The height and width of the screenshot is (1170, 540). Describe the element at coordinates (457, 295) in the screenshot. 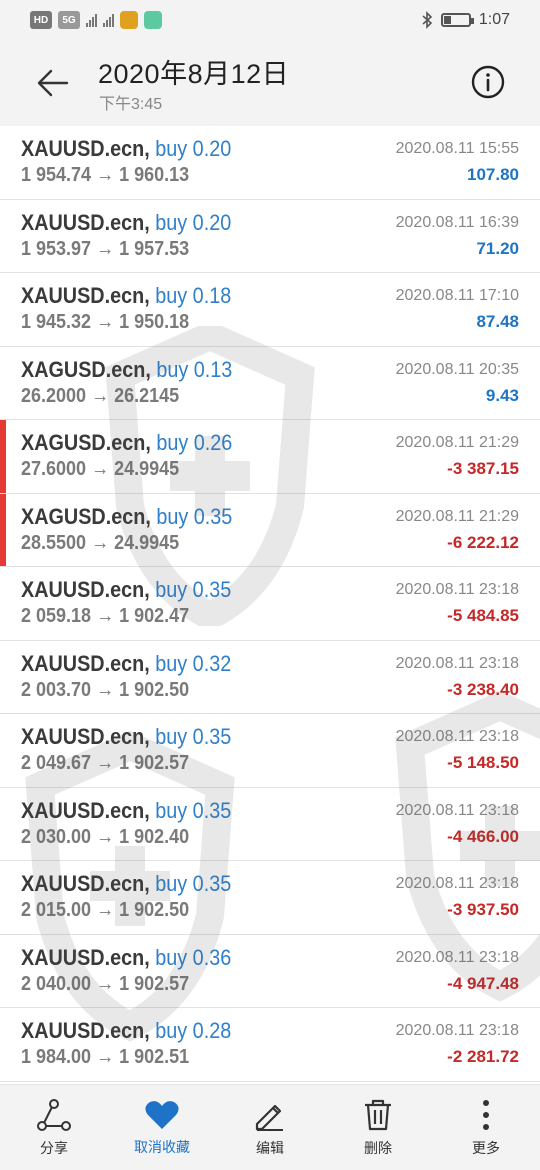

I see `trade-time: 2020.08.11 17:10` at that location.